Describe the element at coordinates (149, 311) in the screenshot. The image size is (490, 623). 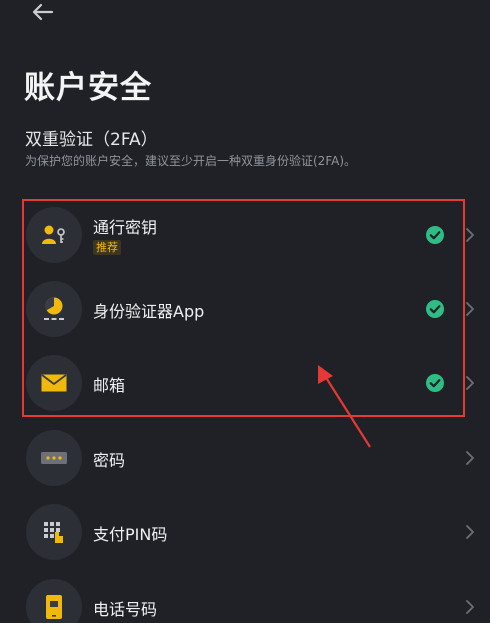
I see `list-item-label: 身份验证器App` at that location.